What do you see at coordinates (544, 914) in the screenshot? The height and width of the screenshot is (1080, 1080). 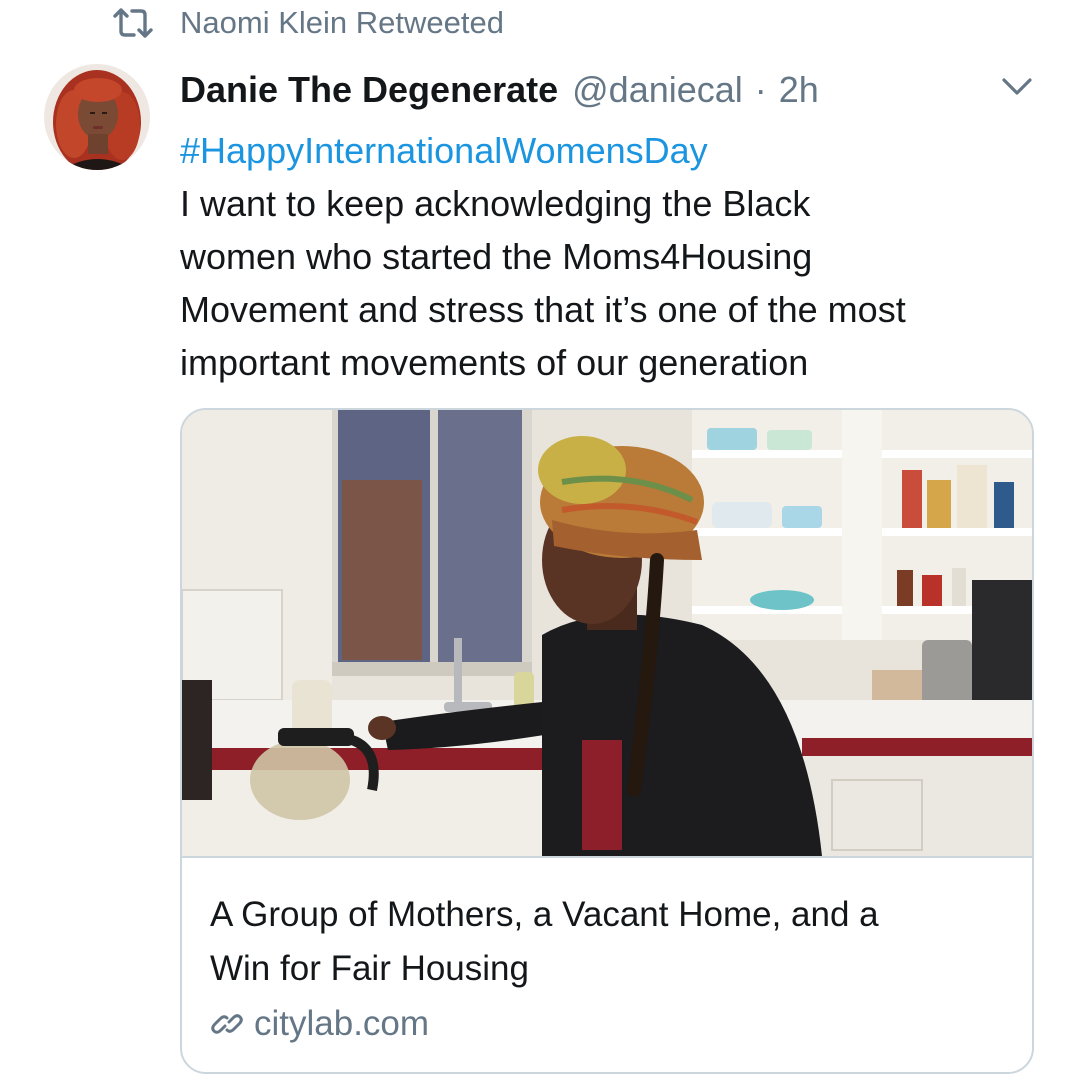 I see `card-title-line: A Group of Mothers, a Vacant Home, and a` at bounding box center [544, 914].